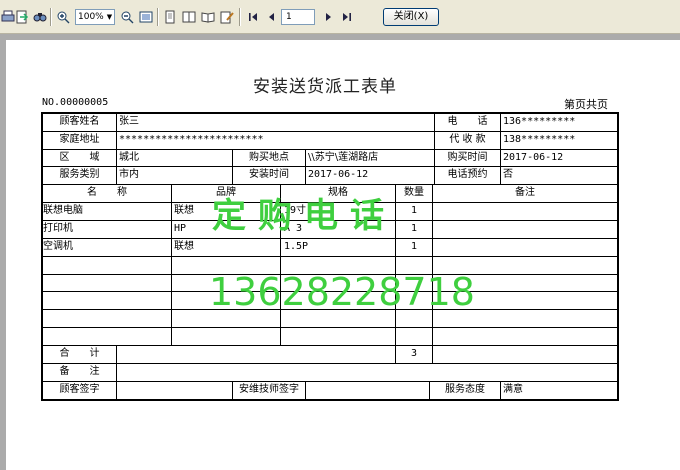  Describe the element at coordinates (127, 17) in the screenshot. I see `zoom-out-icon` at that location.